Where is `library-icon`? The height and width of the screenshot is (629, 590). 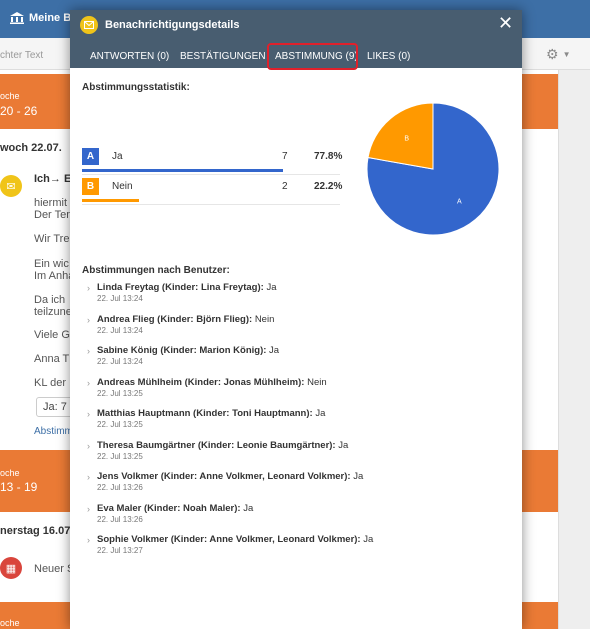 library-icon is located at coordinates (17, 18).